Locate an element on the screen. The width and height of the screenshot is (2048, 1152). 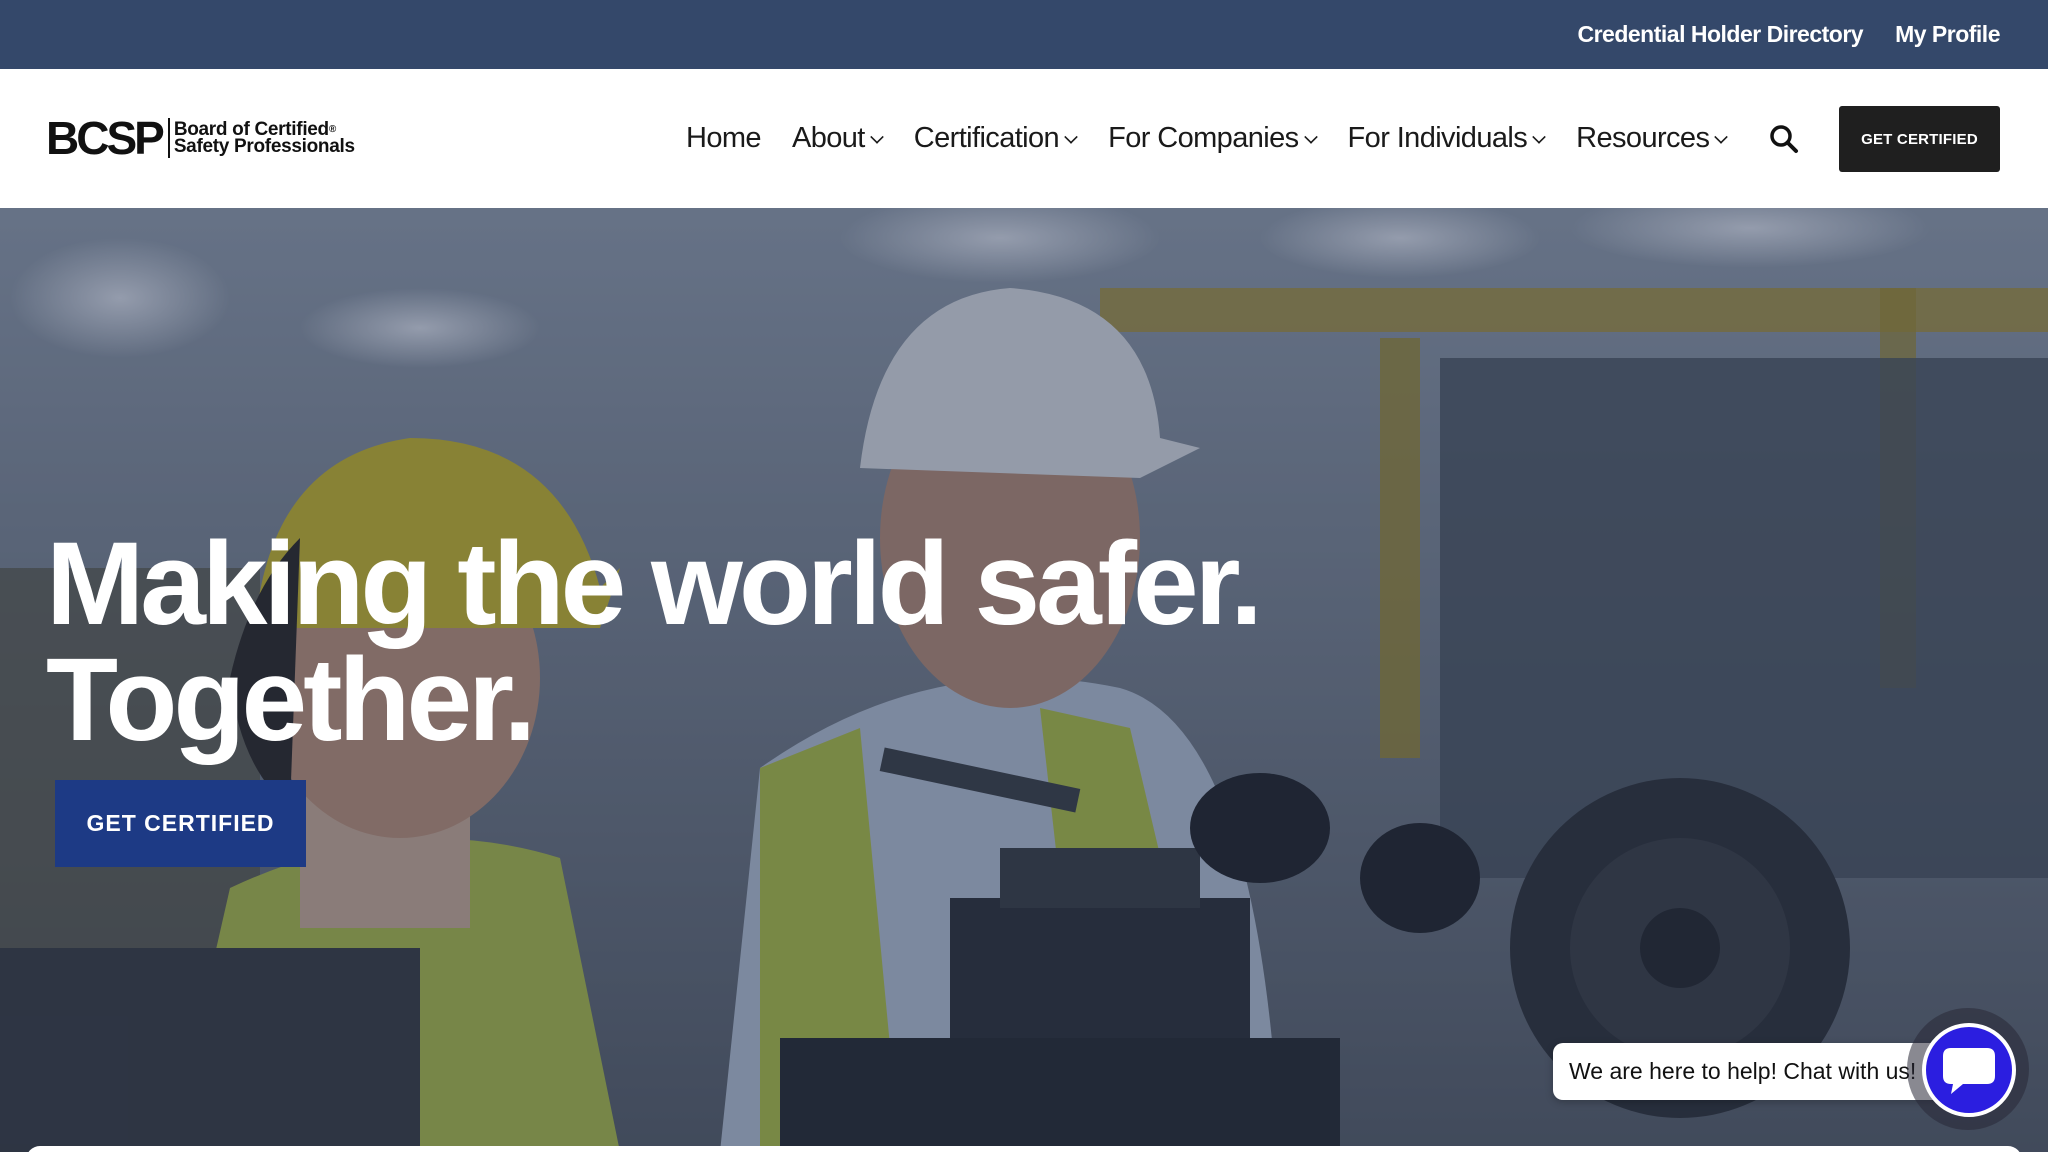
nav-item-label: For Companies is located at coordinates (1203, 138).